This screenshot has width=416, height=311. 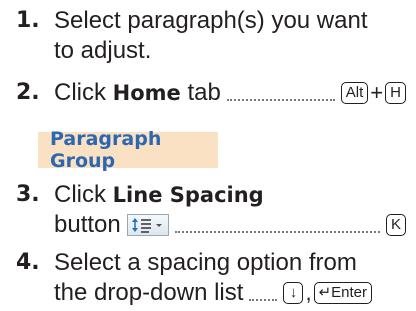 I want to click on step-number: 2., so click(x=28, y=92).